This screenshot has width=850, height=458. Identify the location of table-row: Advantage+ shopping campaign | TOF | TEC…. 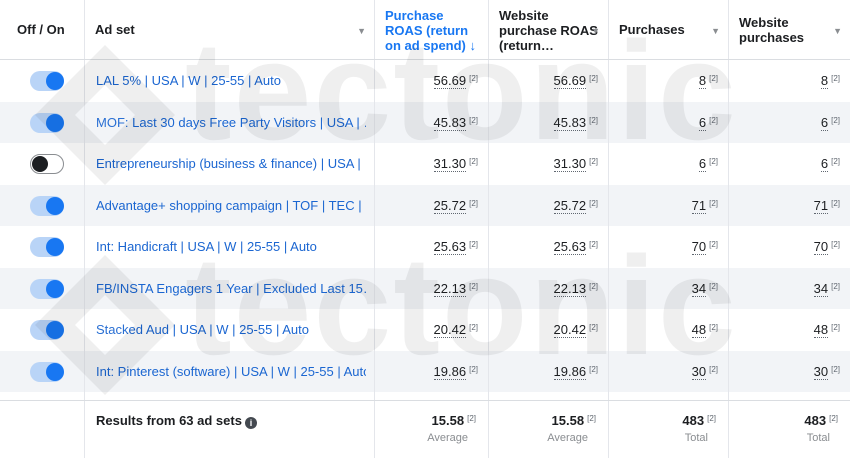
(425, 205).